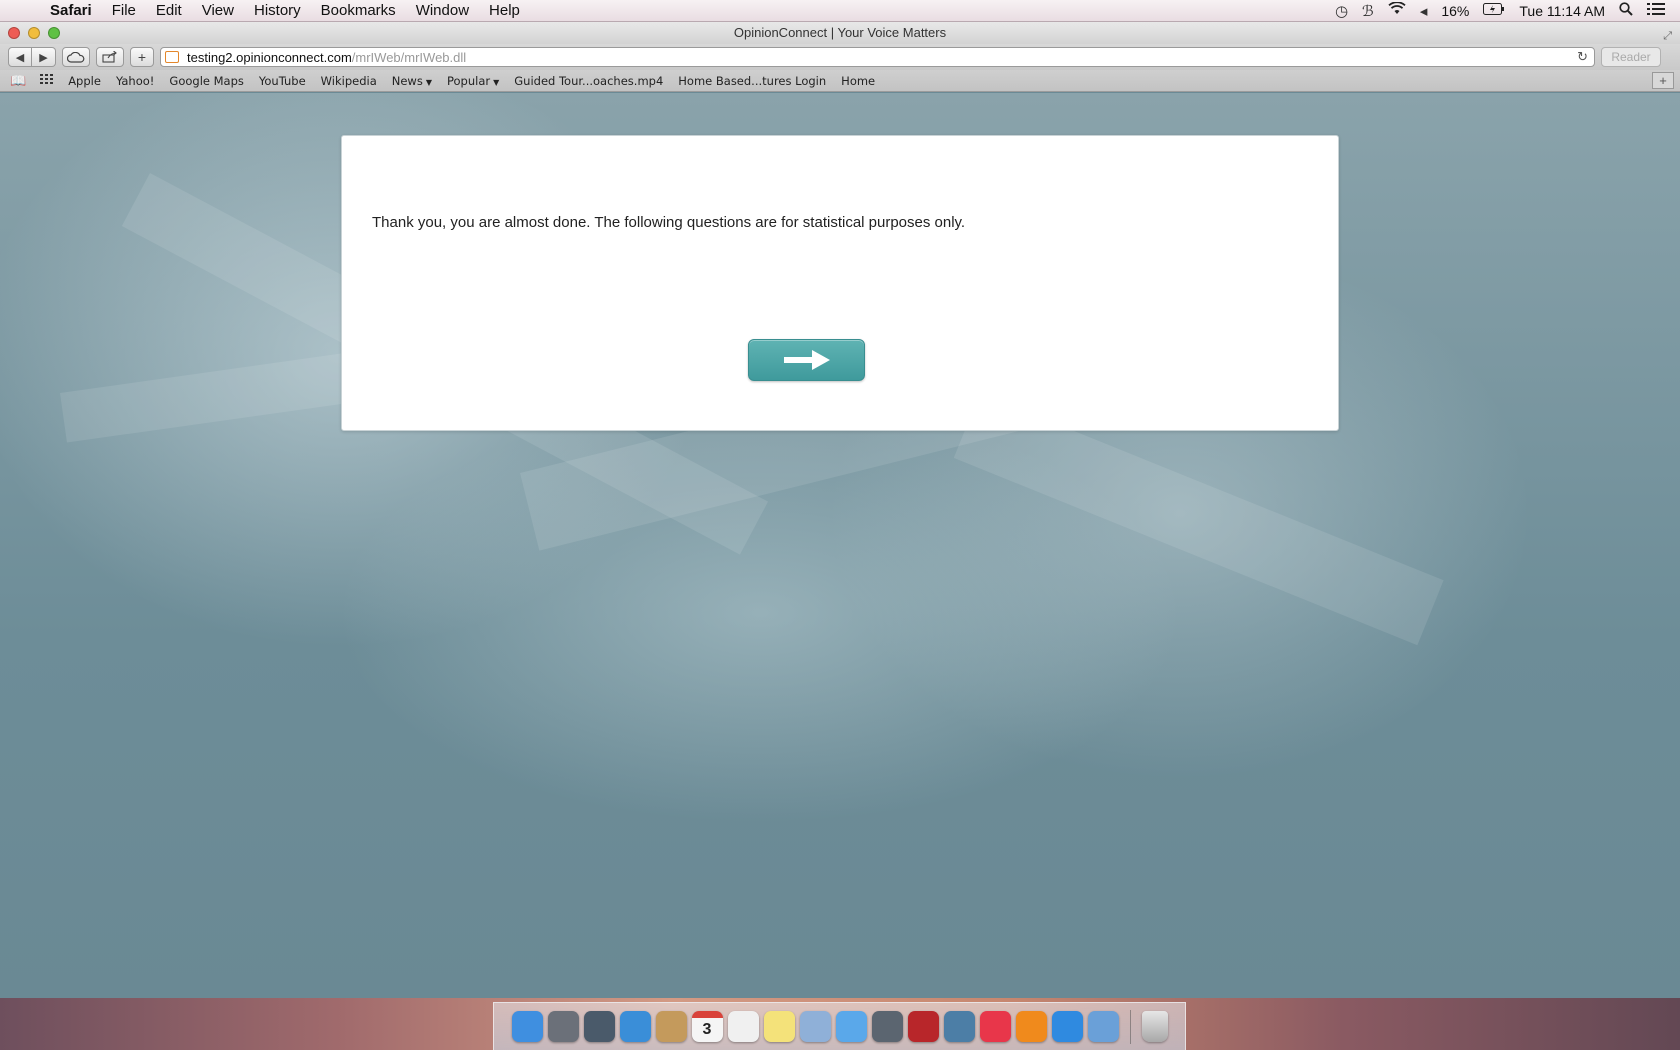  What do you see at coordinates (1368, 11) in the screenshot?
I see `bluetooth-icon: ℬ` at bounding box center [1368, 11].